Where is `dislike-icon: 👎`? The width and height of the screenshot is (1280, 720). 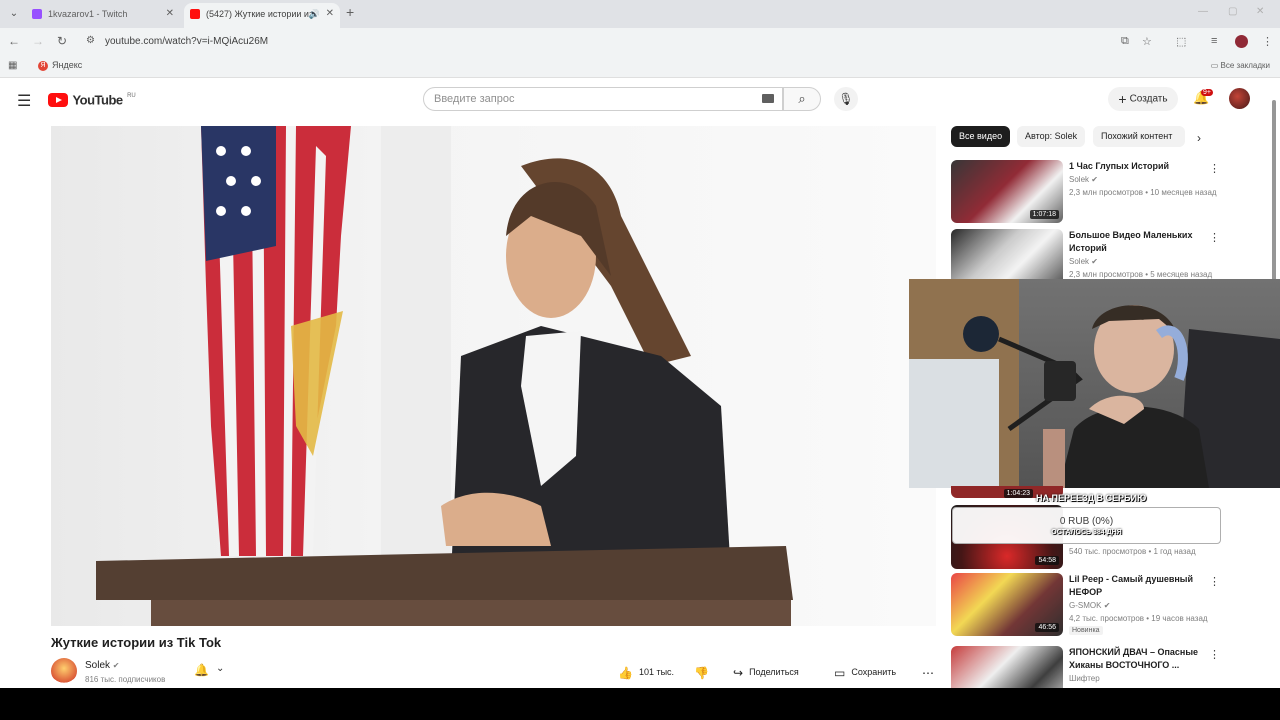
dislike-icon: 👎 is located at coordinates (701, 672).